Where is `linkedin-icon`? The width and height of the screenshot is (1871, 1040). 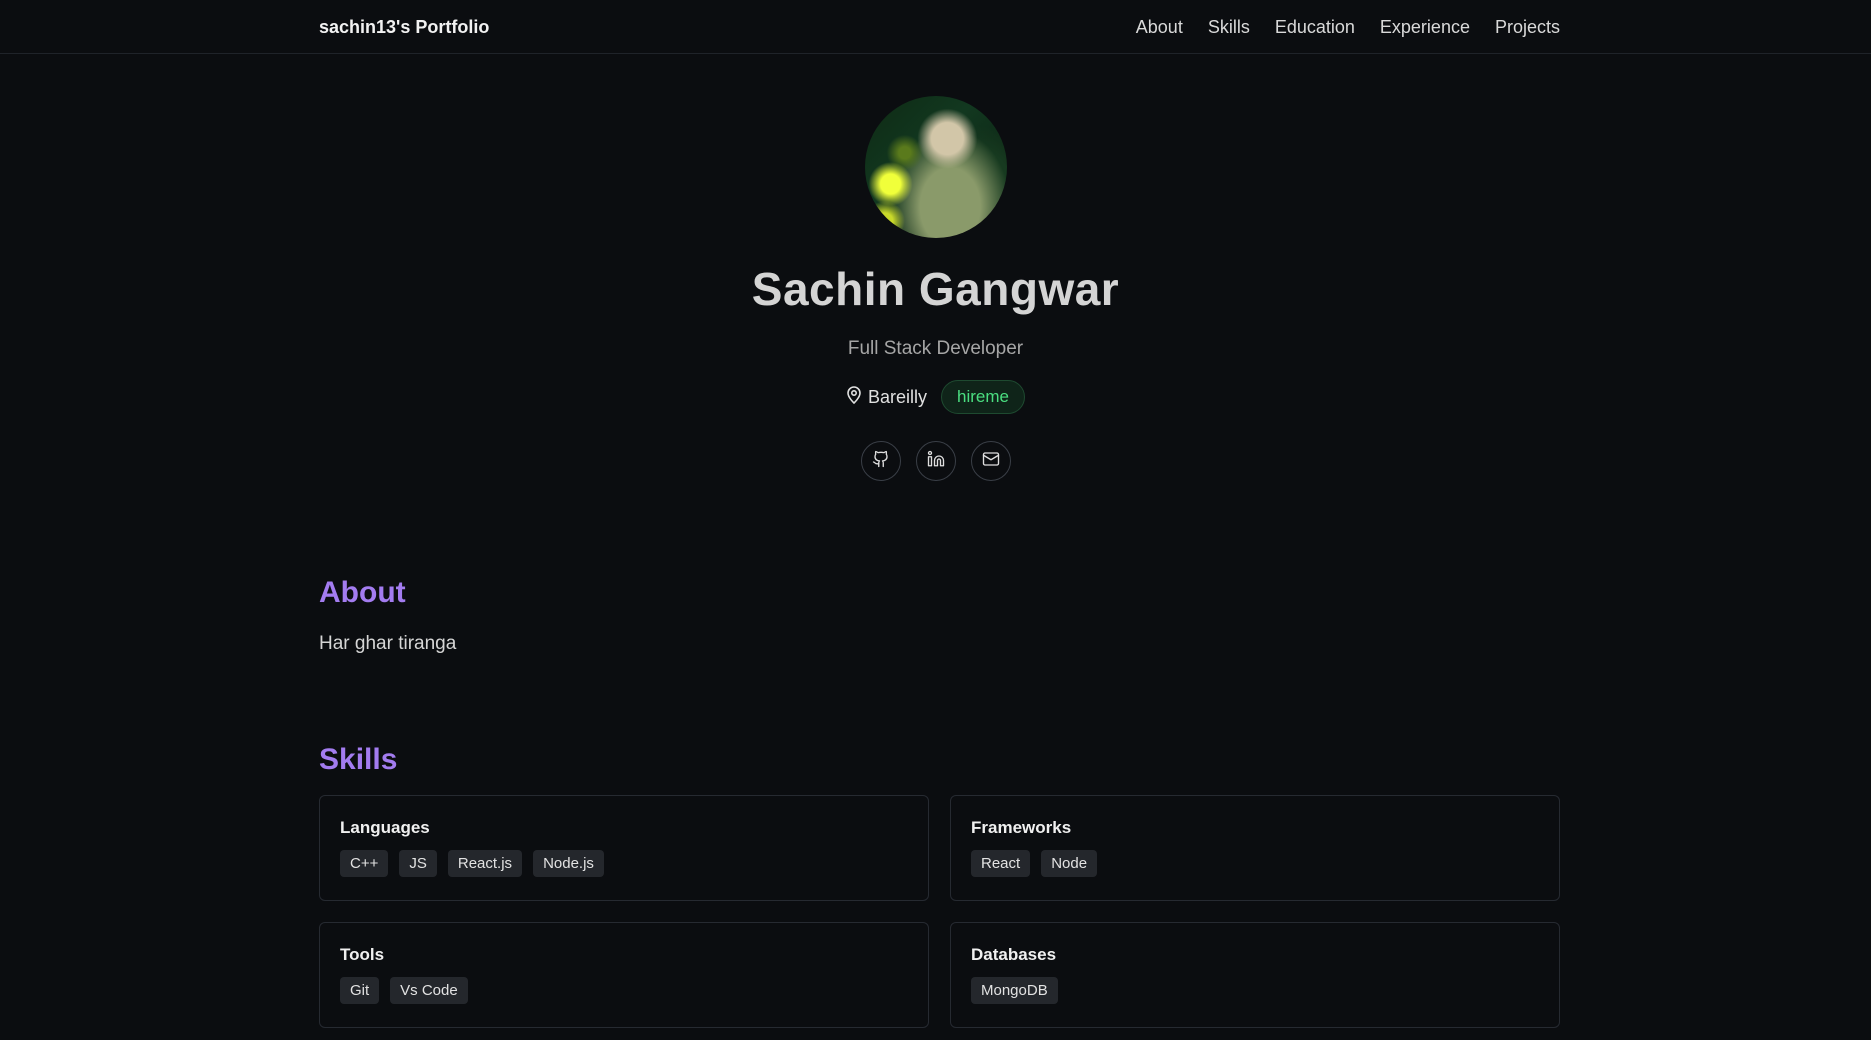
linkedin-icon is located at coordinates (936, 461).